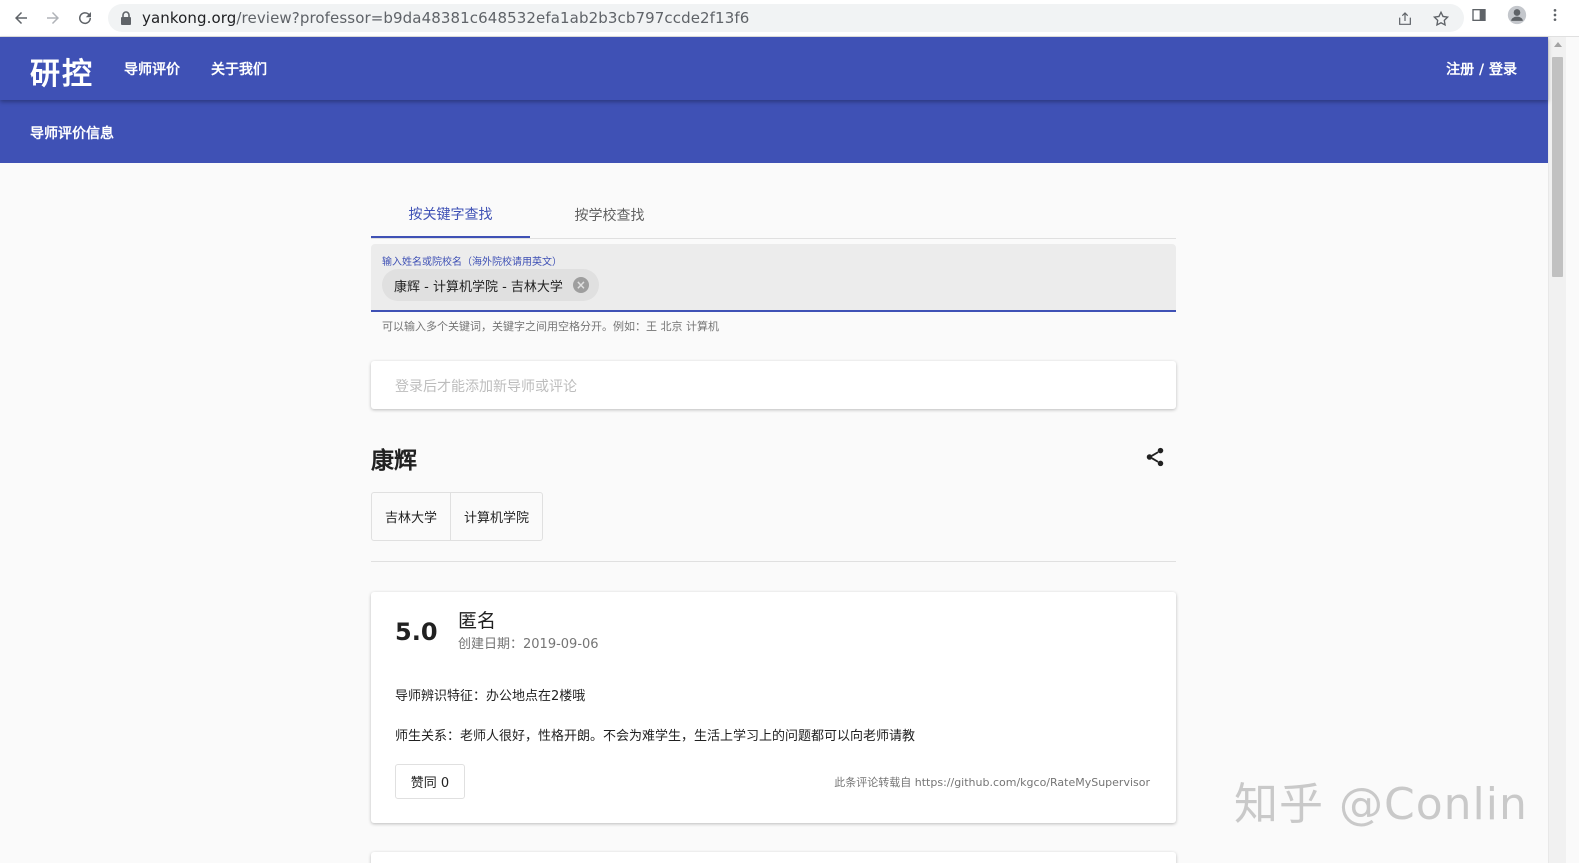 This screenshot has height=863, width=1579. I want to click on search-tabs: 按关键字查找 按学校查找, so click(773, 215).